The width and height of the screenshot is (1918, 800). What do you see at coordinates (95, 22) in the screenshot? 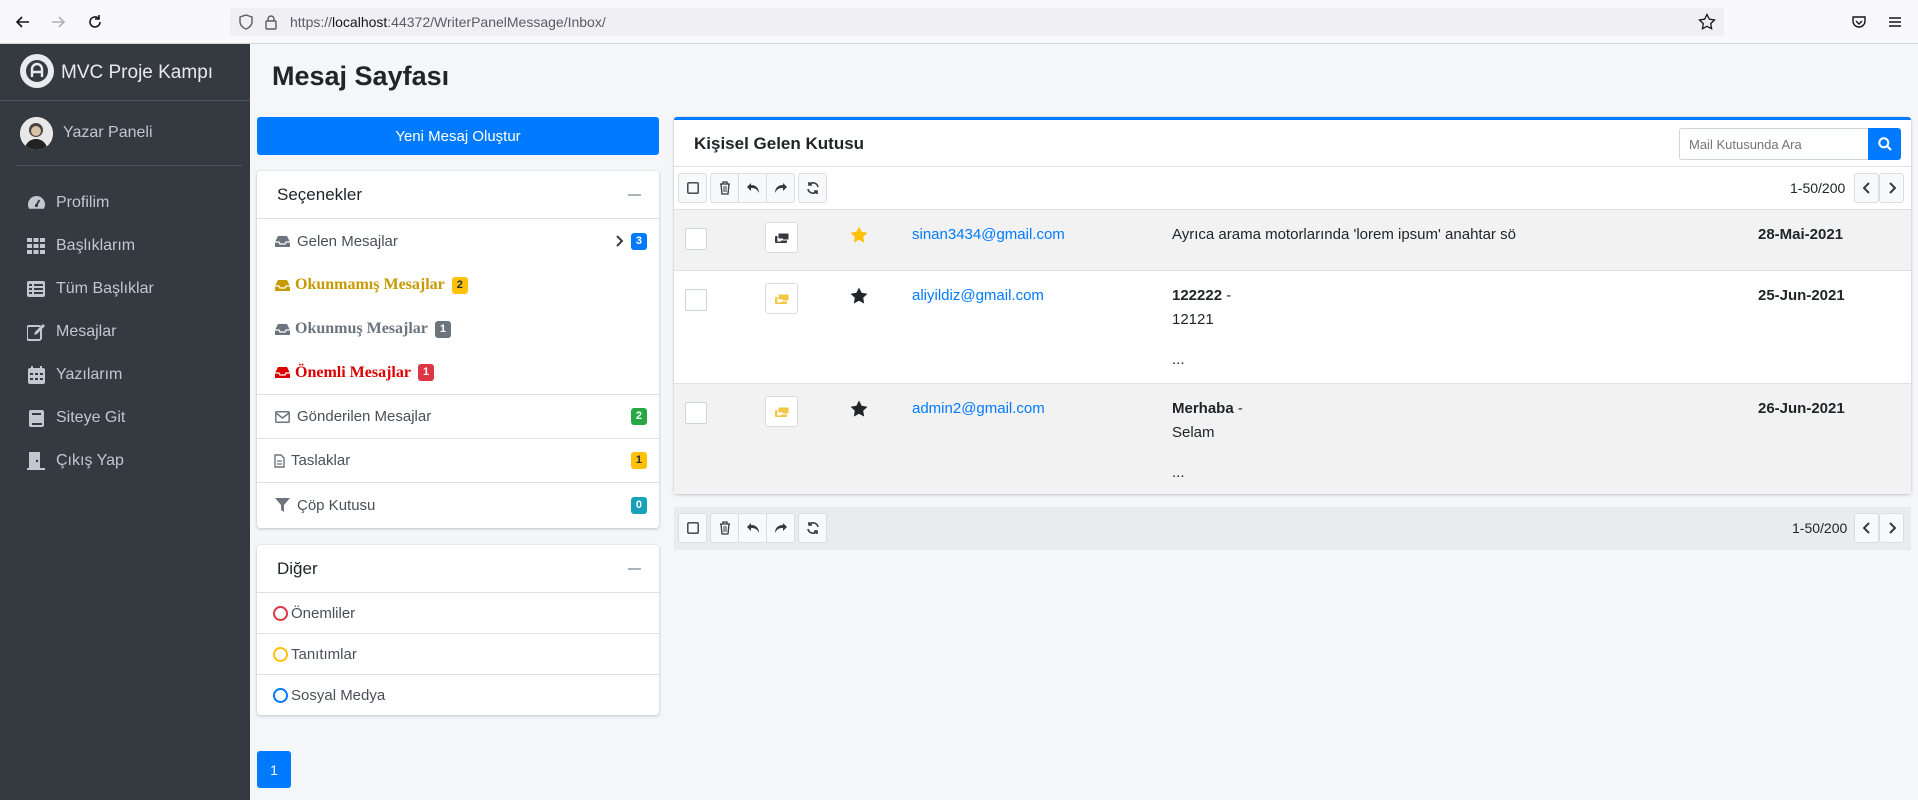
I see `reload-icon` at bounding box center [95, 22].